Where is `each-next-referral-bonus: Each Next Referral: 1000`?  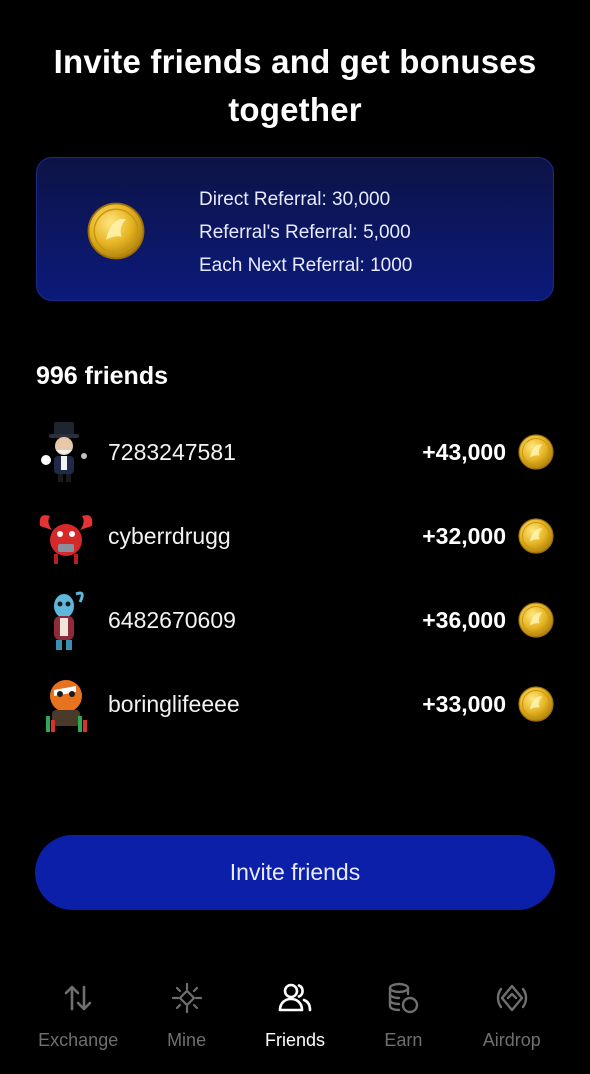
each-next-referral-bonus: Each Next Referral: 1000 is located at coordinates (306, 265).